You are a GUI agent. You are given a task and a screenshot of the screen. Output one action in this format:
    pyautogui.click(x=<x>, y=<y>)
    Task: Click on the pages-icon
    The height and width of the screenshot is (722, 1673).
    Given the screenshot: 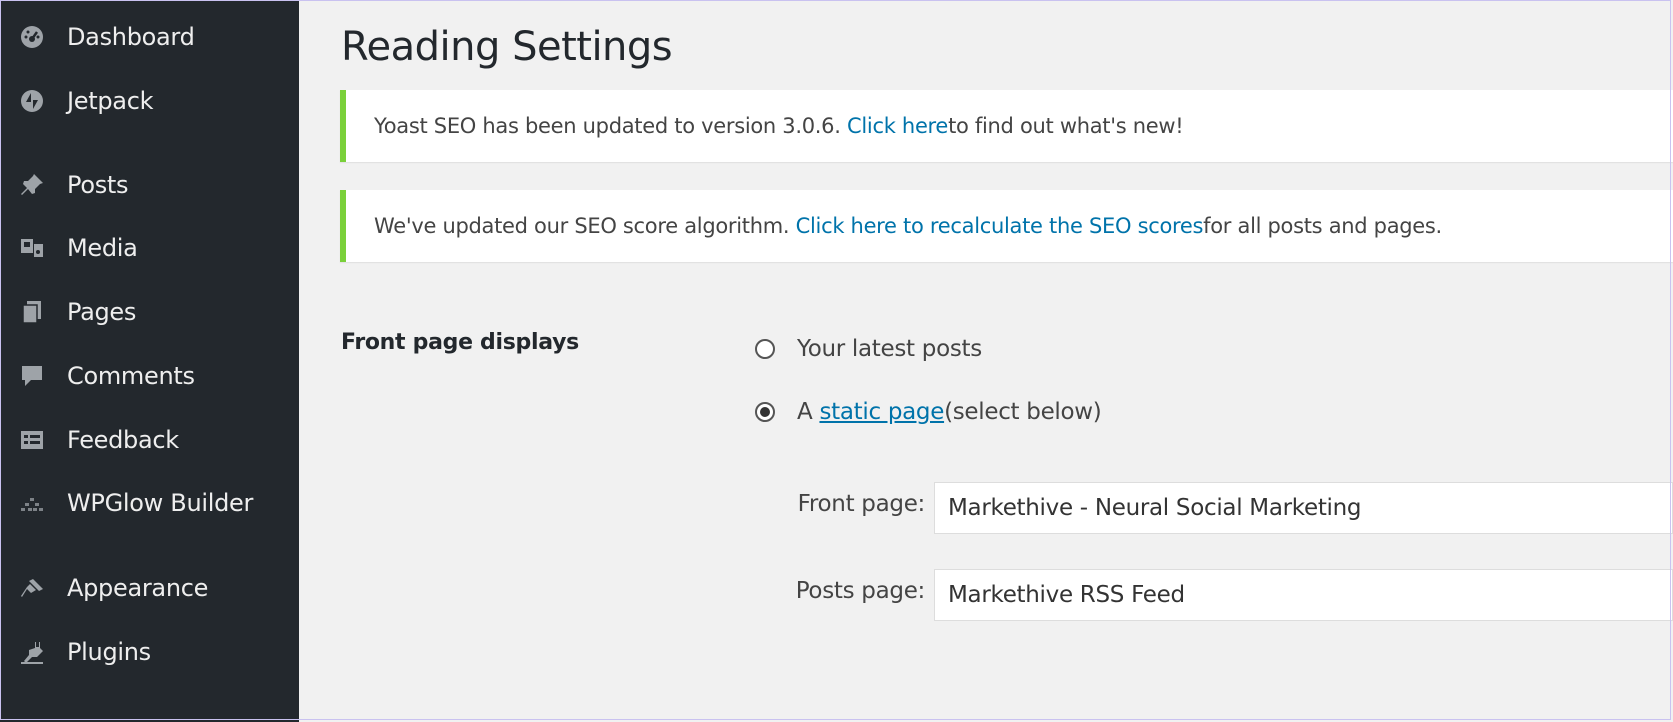 What is the action you would take?
    pyautogui.click(x=32, y=312)
    